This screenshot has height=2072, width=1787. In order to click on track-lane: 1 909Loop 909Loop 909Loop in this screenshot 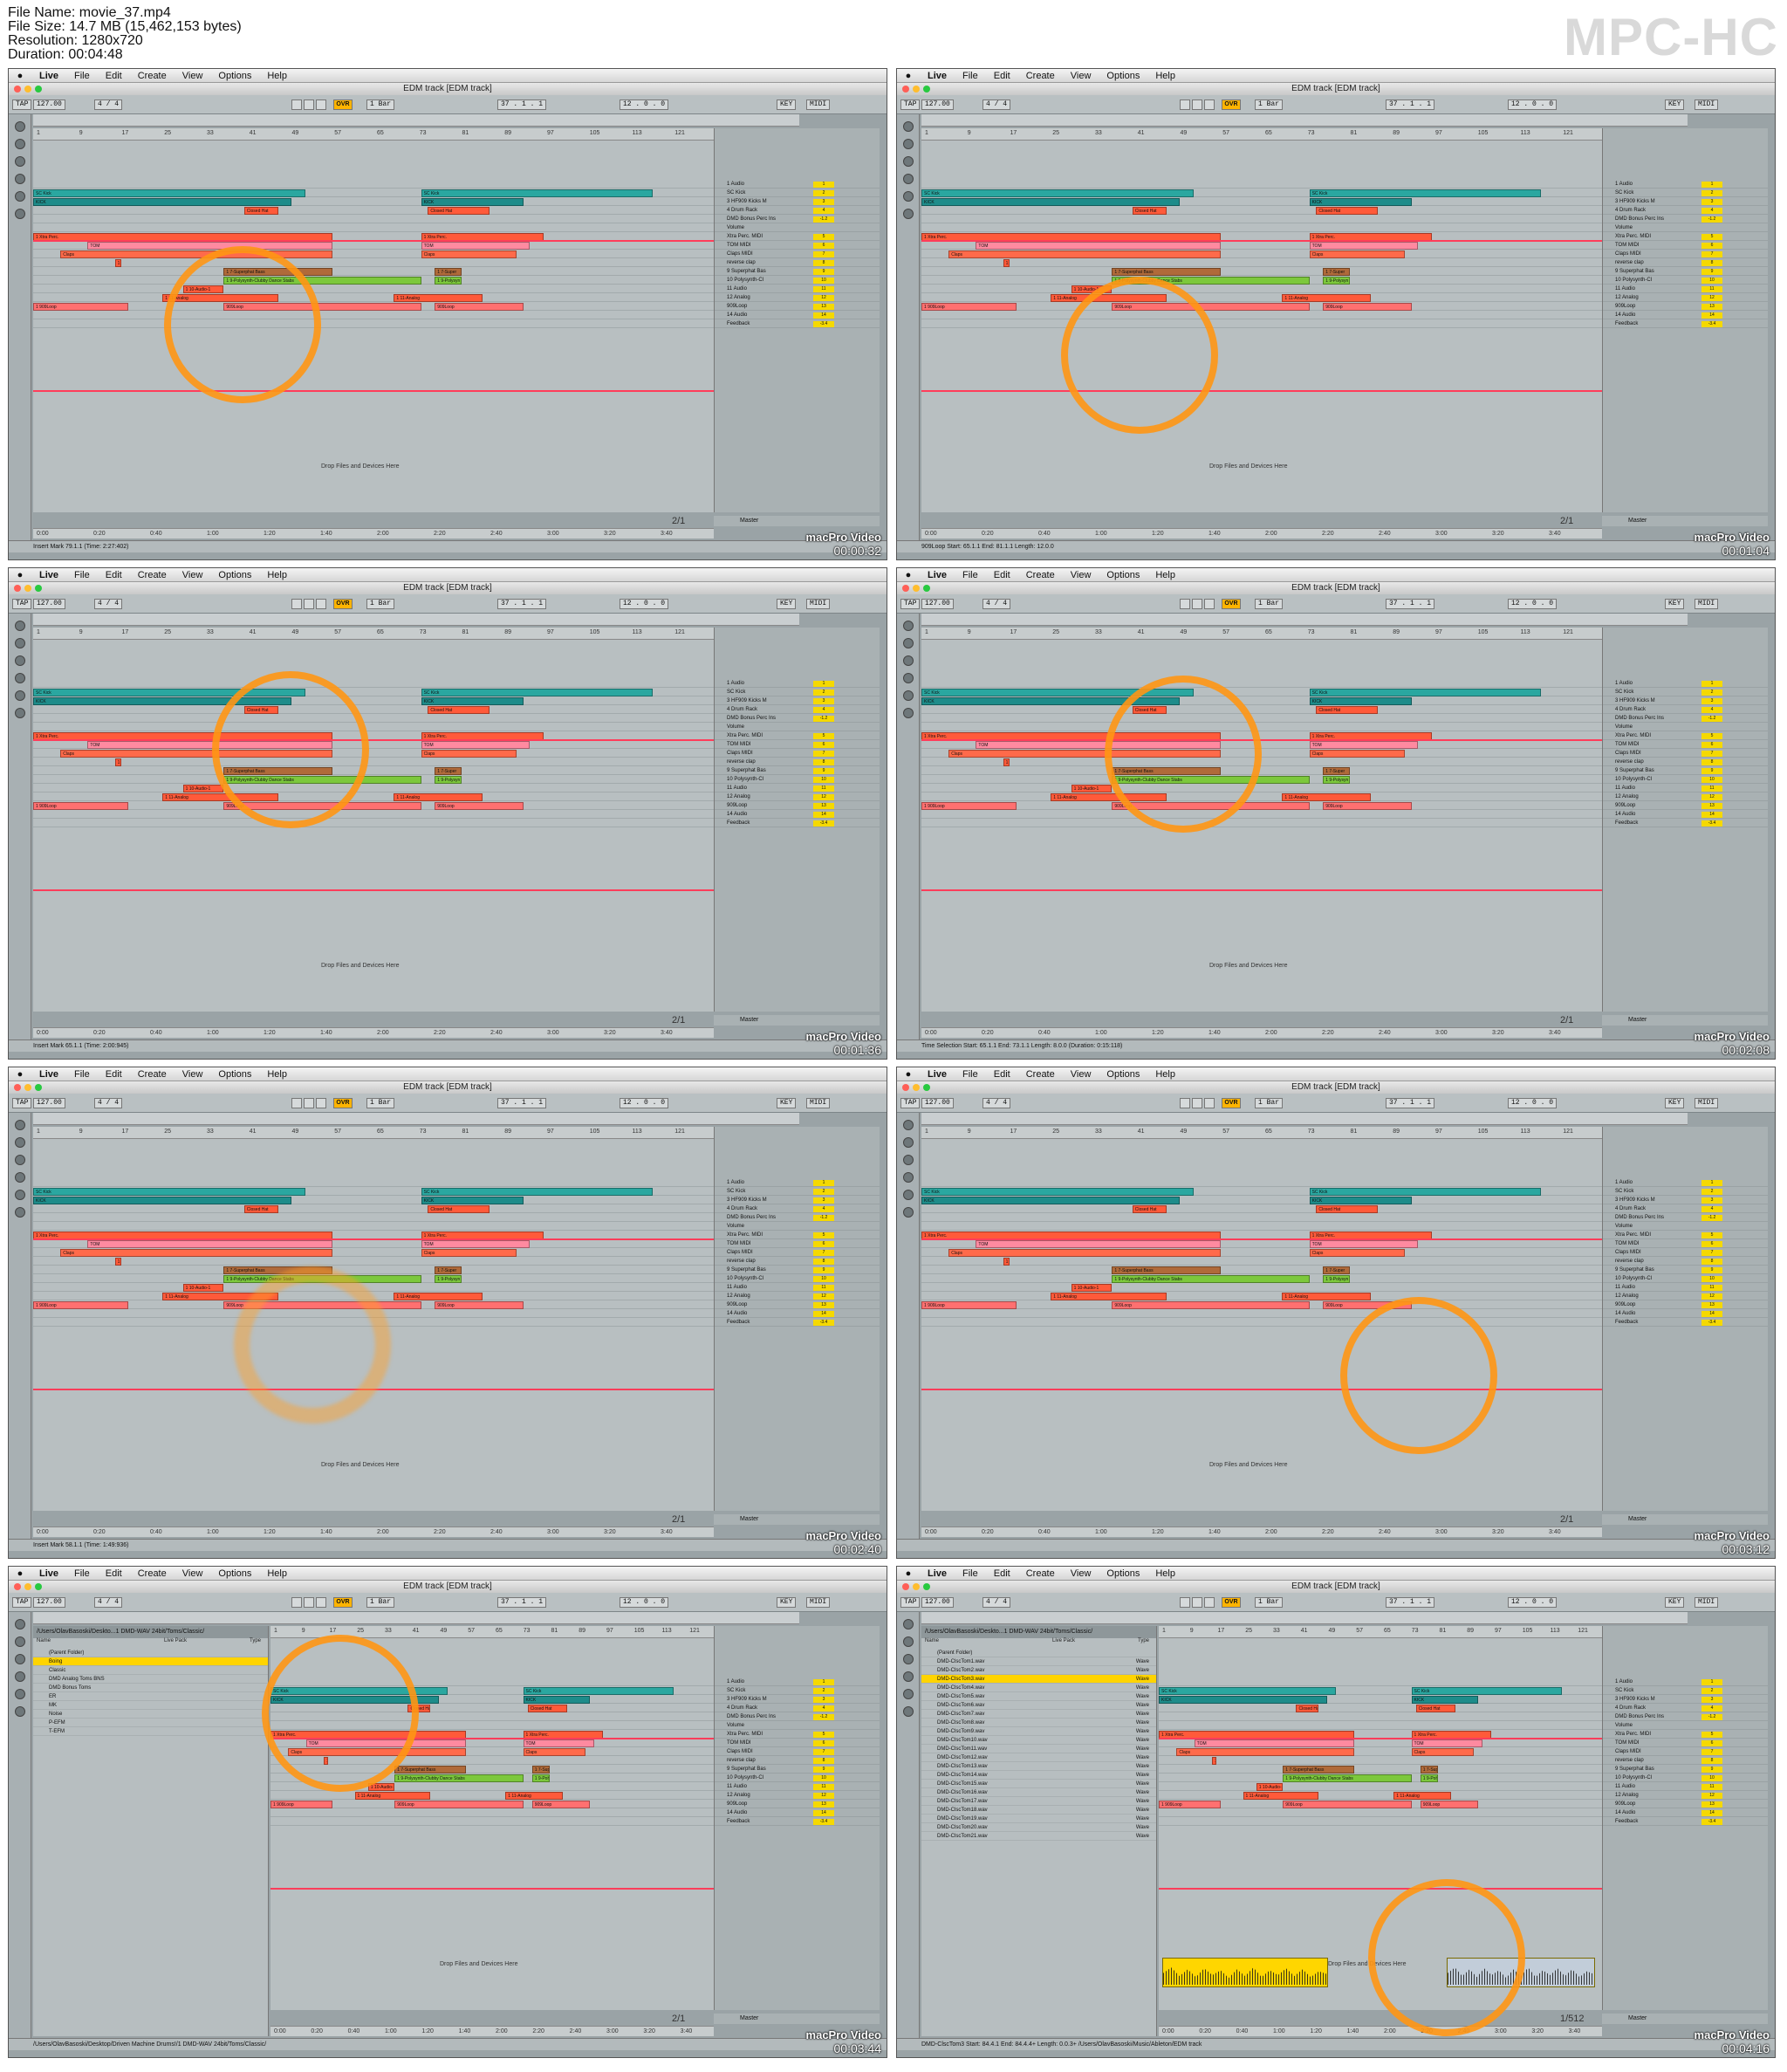, I will do `click(1262, 1305)`.